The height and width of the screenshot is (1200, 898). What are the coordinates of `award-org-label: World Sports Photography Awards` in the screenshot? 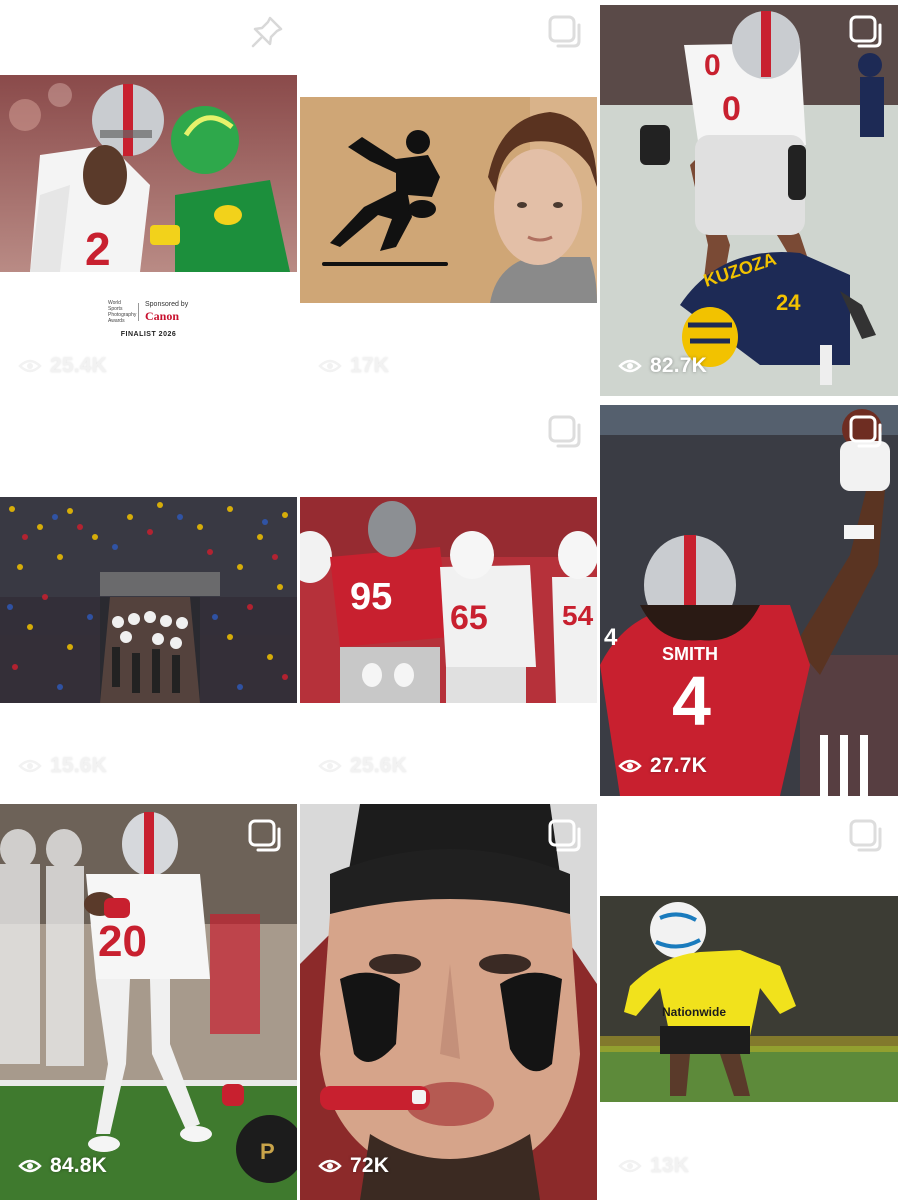 It's located at (122, 312).